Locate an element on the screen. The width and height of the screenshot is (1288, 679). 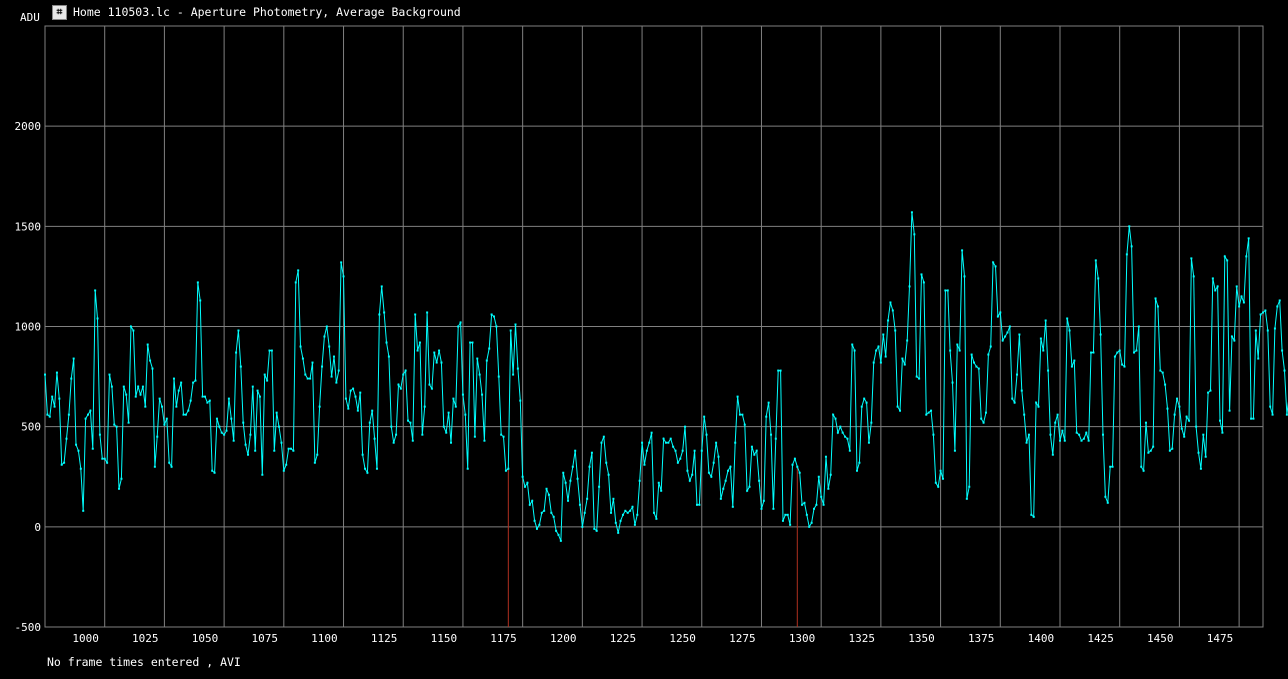
y-tick-label: 1500 is located at coordinates (28, 226).